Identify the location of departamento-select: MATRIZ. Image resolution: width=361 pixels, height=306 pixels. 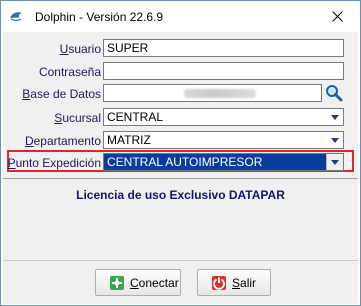
(223, 140).